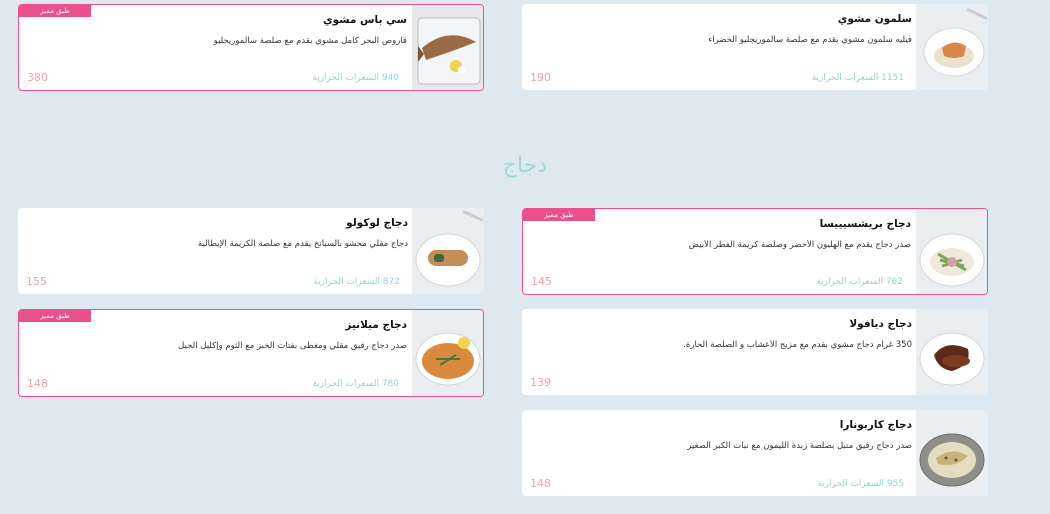 Image resolution: width=1050 pixels, height=514 pixels. What do you see at coordinates (356, 282) in the screenshot?
I see `calories-label: 872 السعرات الحرارية` at bounding box center [356, 282].